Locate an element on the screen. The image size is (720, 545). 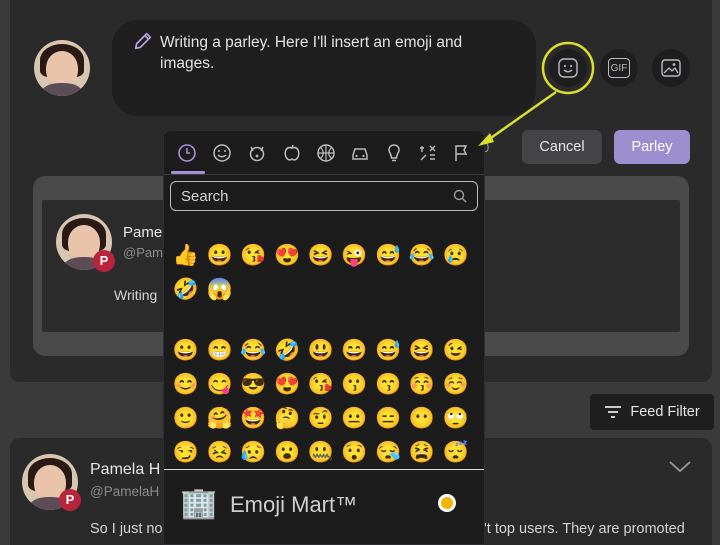
smiley-icon is located at coordinates (222, 153).